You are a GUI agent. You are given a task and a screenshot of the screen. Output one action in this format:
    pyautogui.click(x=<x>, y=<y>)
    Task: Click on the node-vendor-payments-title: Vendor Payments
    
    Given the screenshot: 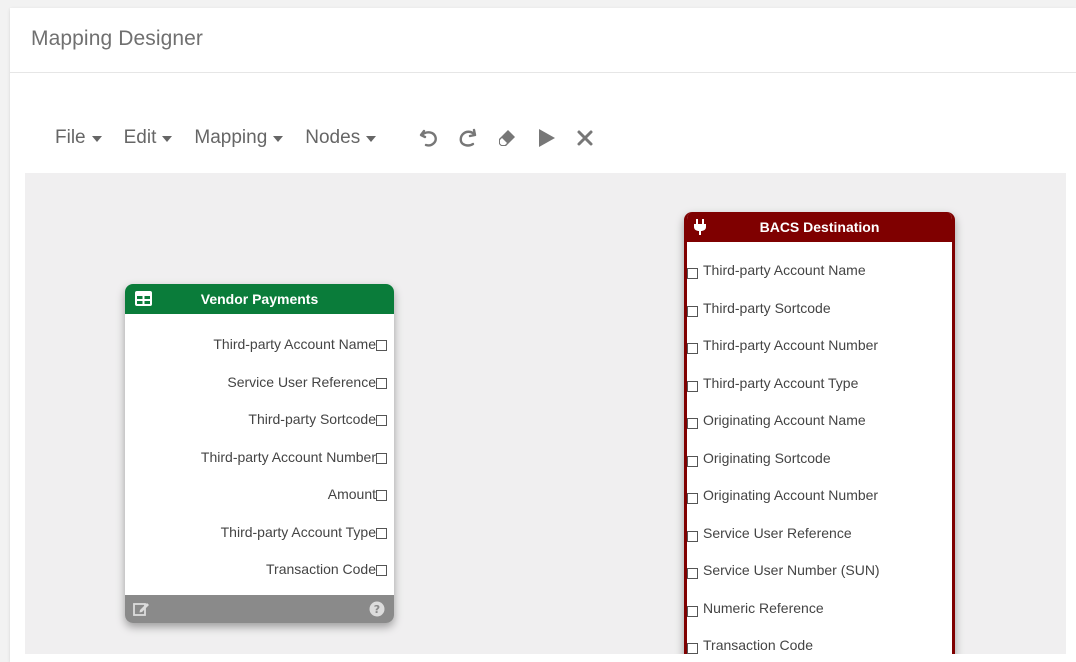 What is the action you would take?
    pyautogui.click(x=259, y=299)
    